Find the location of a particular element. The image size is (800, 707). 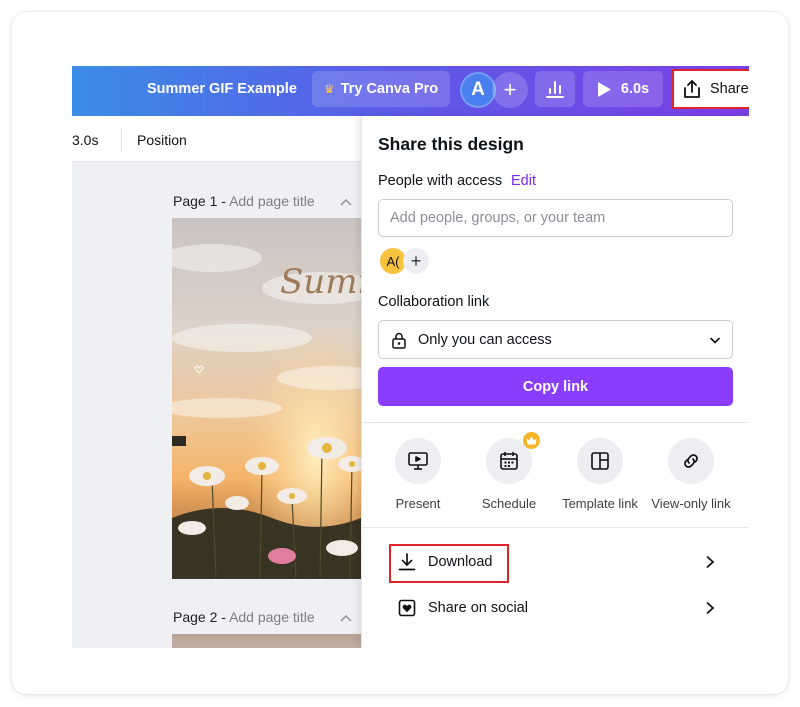

share-on-social-row: Share on social is located at coordinates (555, 608).